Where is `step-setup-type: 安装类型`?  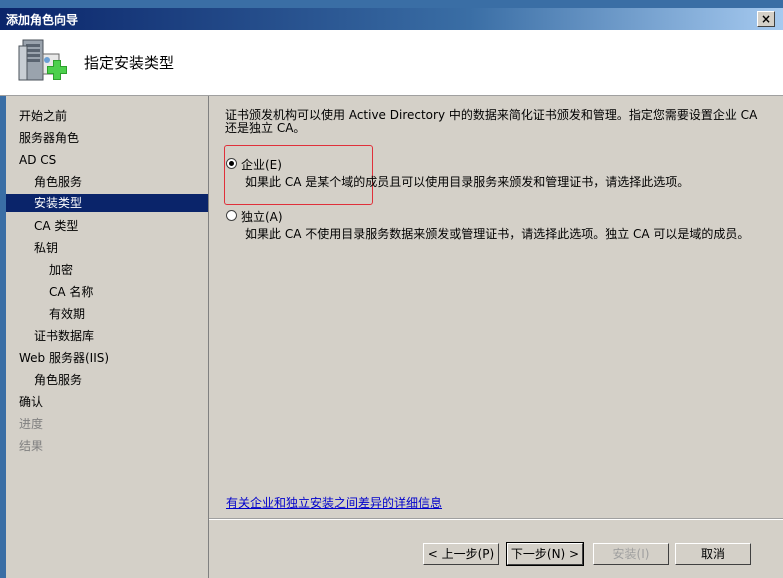 step-setup-type: 安装类型 is located at coordinates (107, 203).